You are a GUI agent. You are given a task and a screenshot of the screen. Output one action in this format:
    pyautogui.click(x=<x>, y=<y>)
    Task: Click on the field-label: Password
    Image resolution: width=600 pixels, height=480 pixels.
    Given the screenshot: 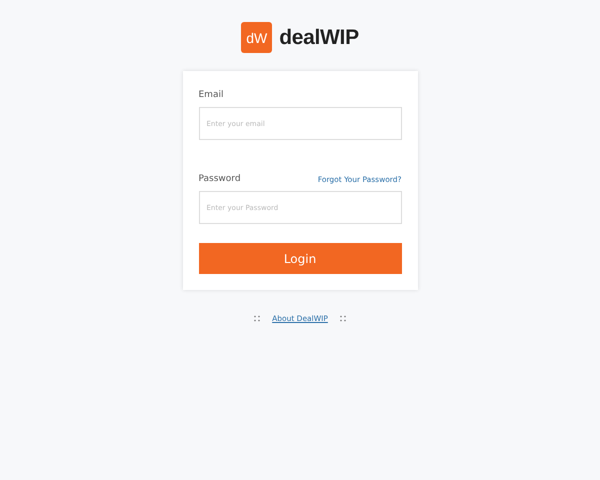 What is the action you would take?
    pyautogui.click(x=219, y=179)
    